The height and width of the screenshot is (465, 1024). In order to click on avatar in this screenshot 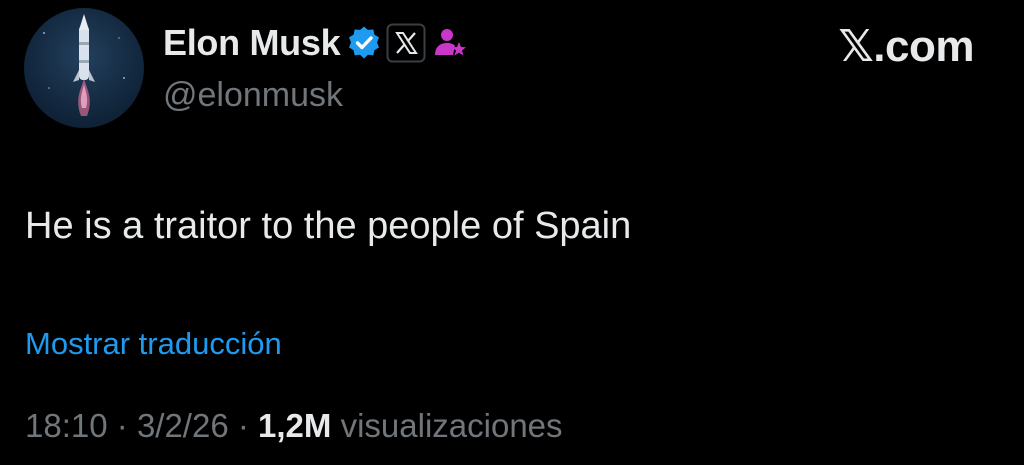, I will do `click(84, 68)`.